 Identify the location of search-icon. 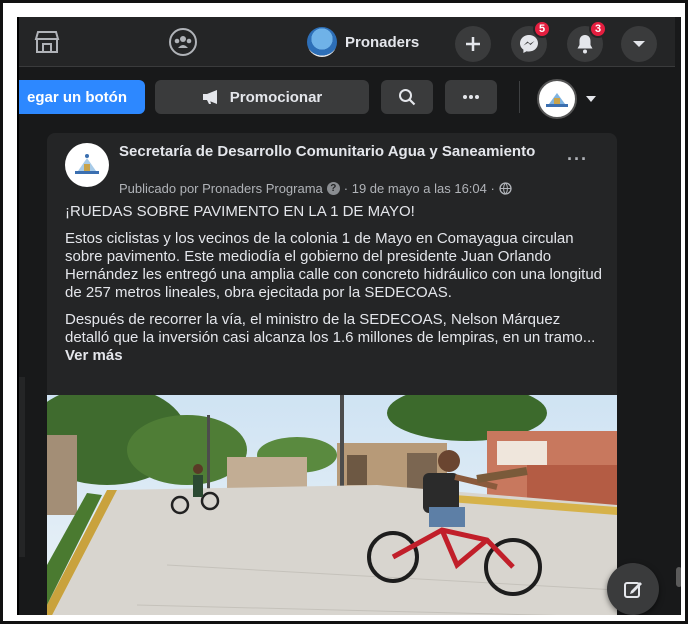
(407, 97).